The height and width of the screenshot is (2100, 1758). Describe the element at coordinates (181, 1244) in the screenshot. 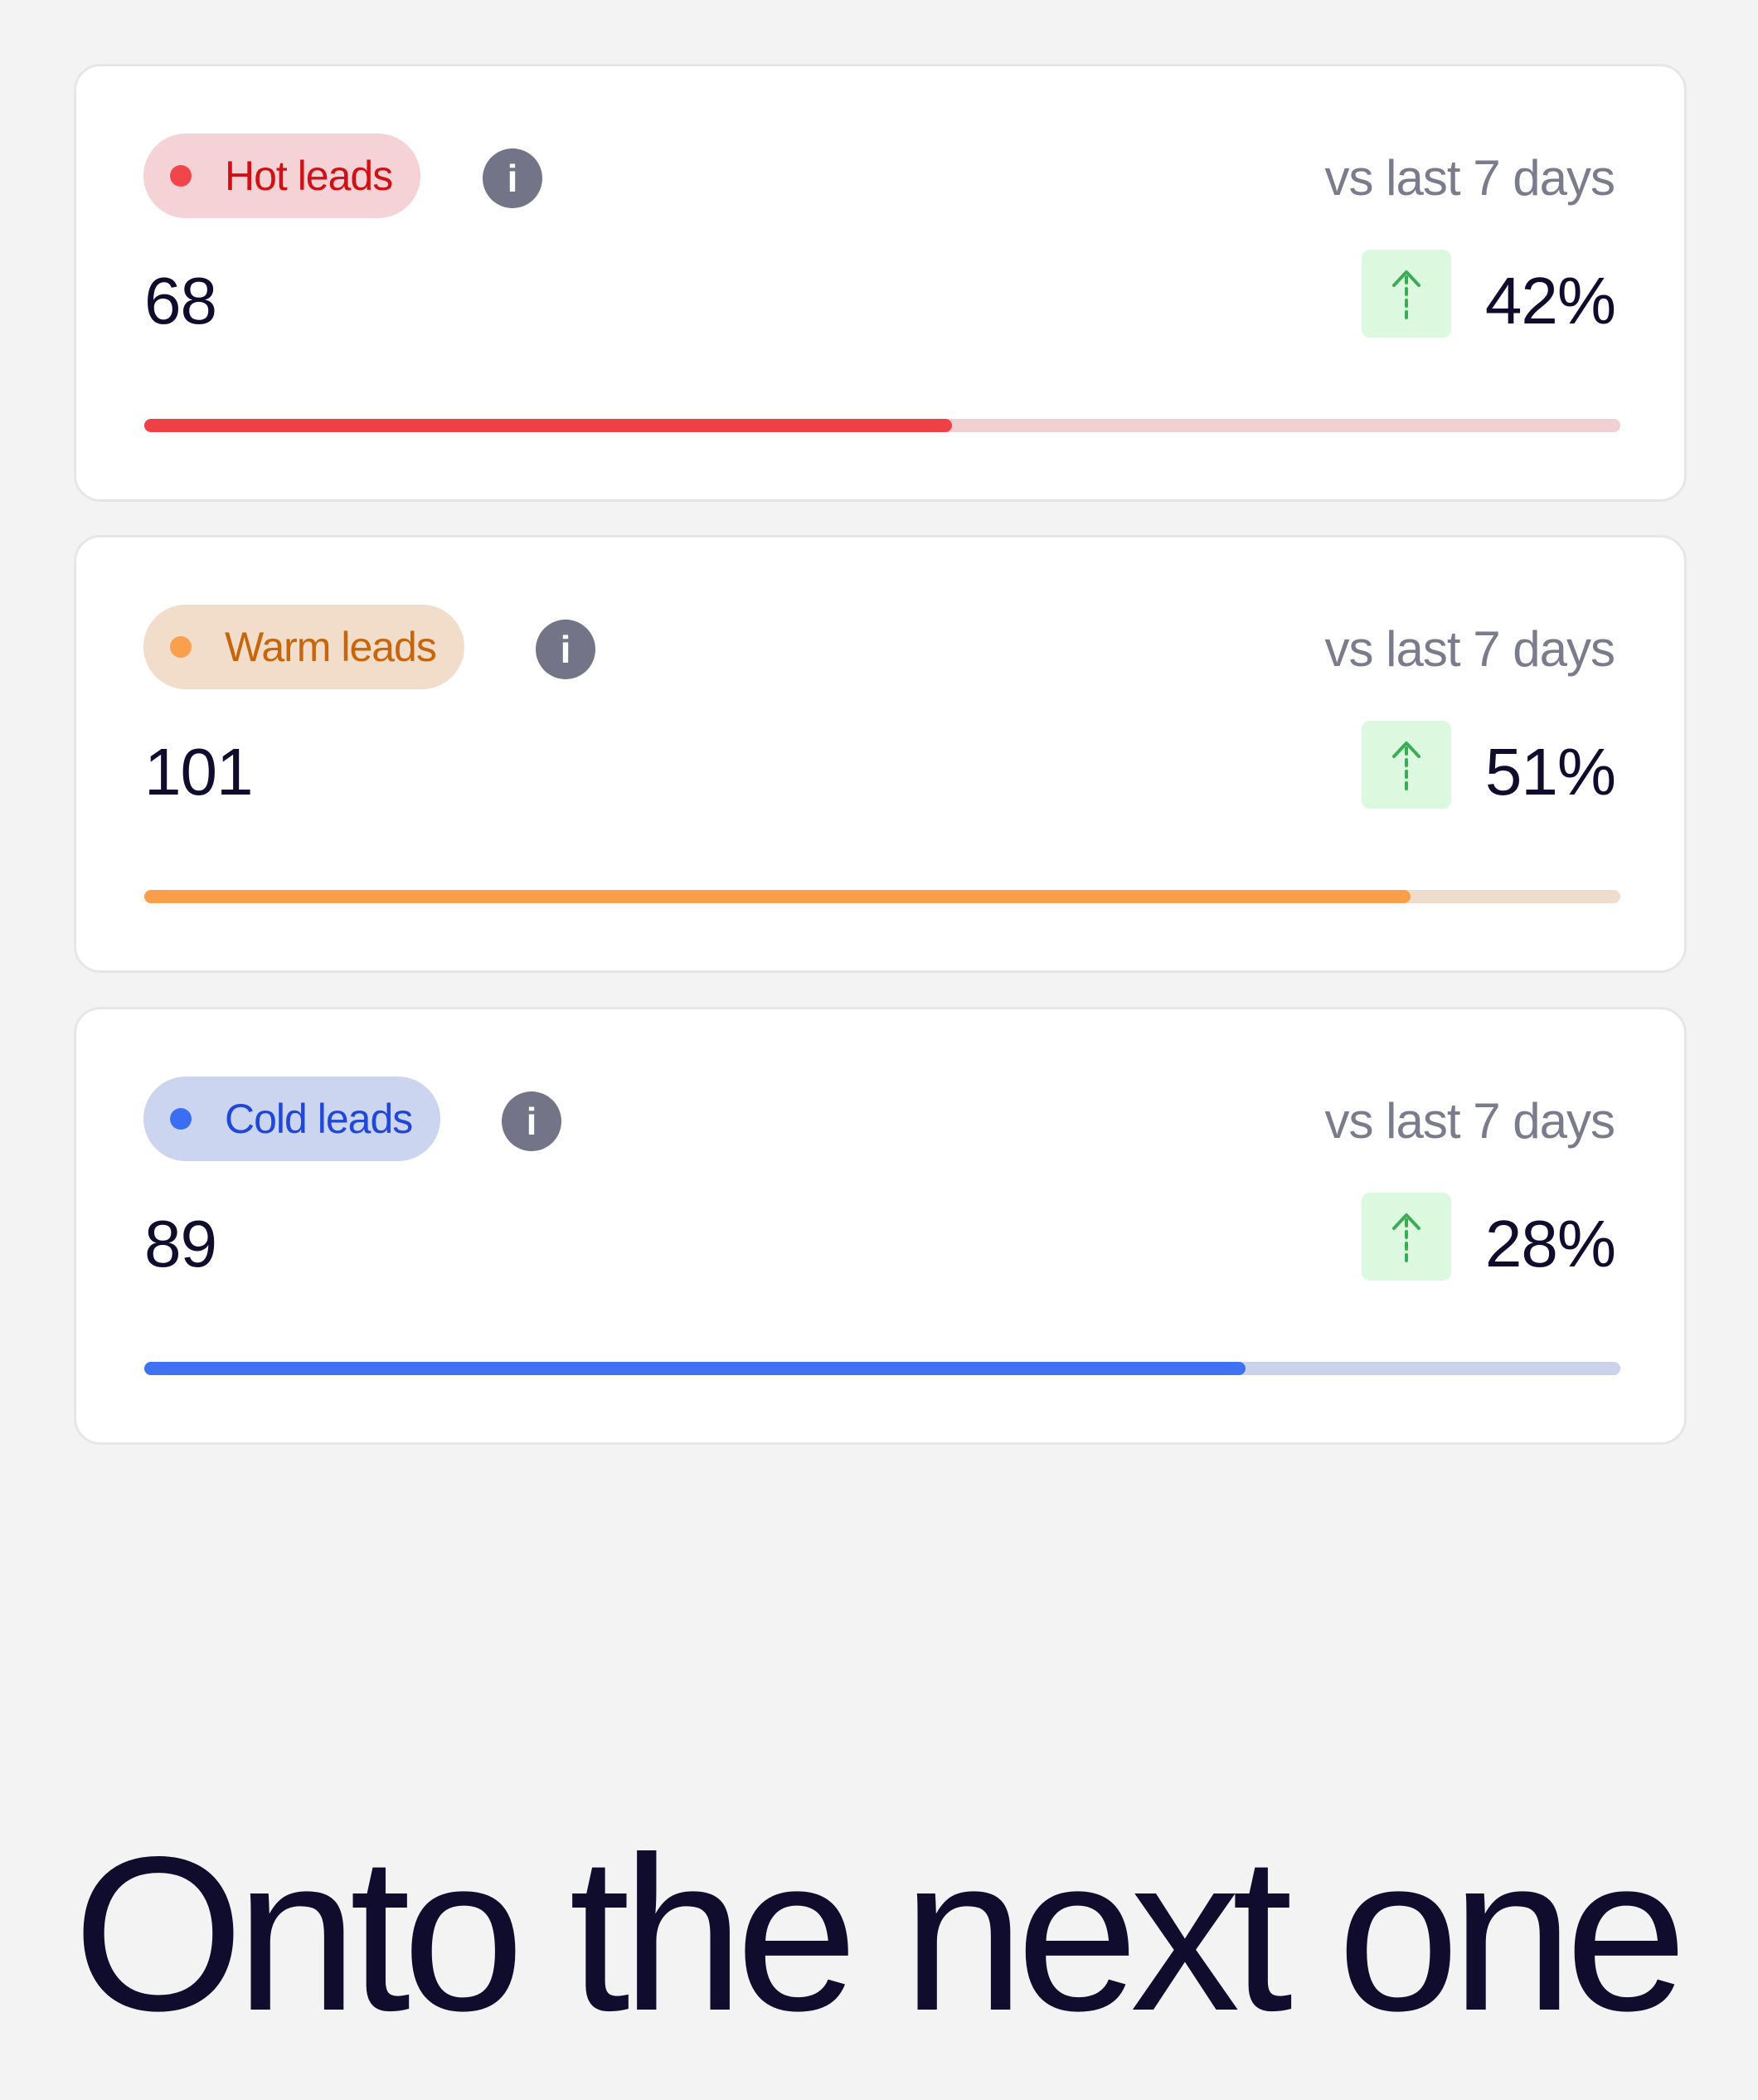

I see `lead-count: 89` at that location.